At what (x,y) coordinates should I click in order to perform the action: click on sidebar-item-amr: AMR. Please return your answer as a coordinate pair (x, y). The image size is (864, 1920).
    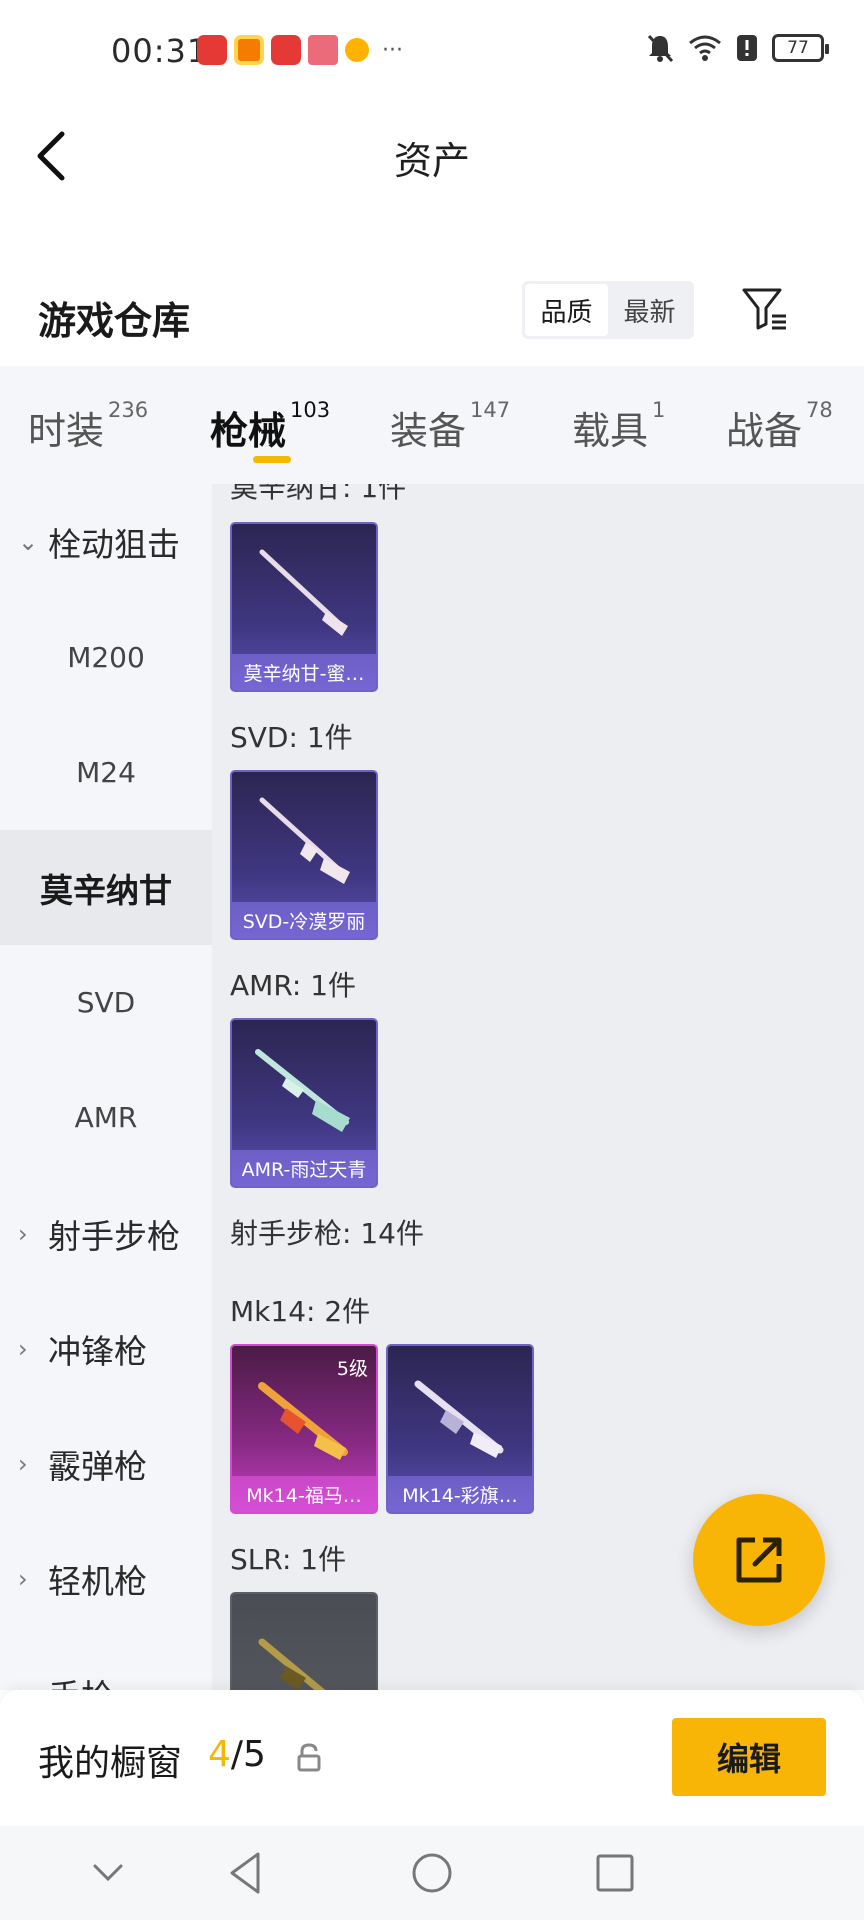
    Looking at the image, I should click on (106, 1117).